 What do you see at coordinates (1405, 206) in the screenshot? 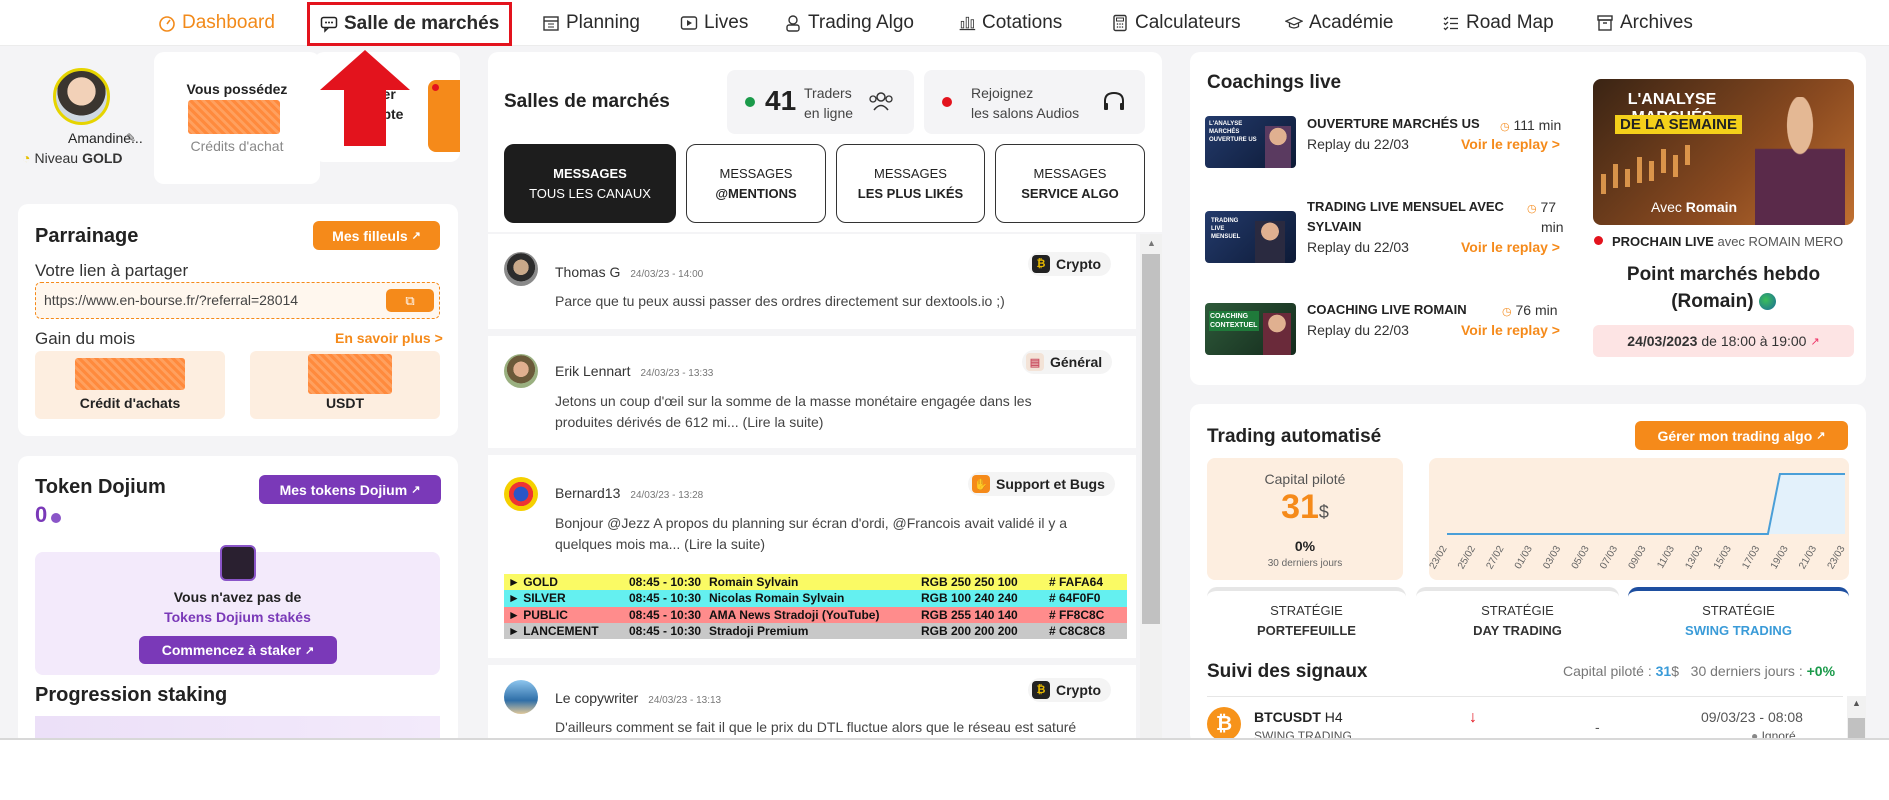
I see `coaching-title: TRADING LIVE MENSUEL AVEC` at bounding box center [1405, 206].